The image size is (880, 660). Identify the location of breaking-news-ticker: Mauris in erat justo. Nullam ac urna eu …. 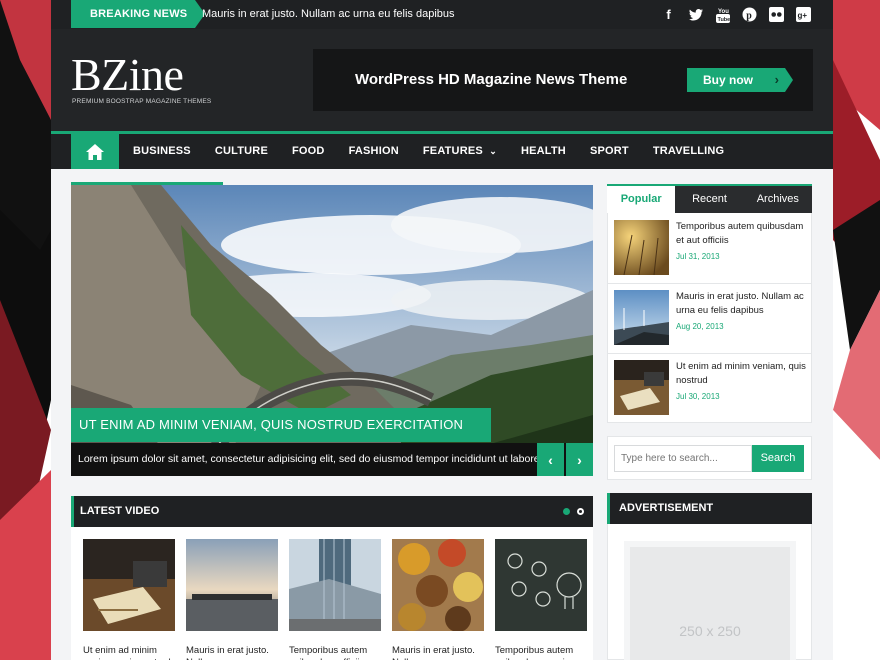
(328, 14).